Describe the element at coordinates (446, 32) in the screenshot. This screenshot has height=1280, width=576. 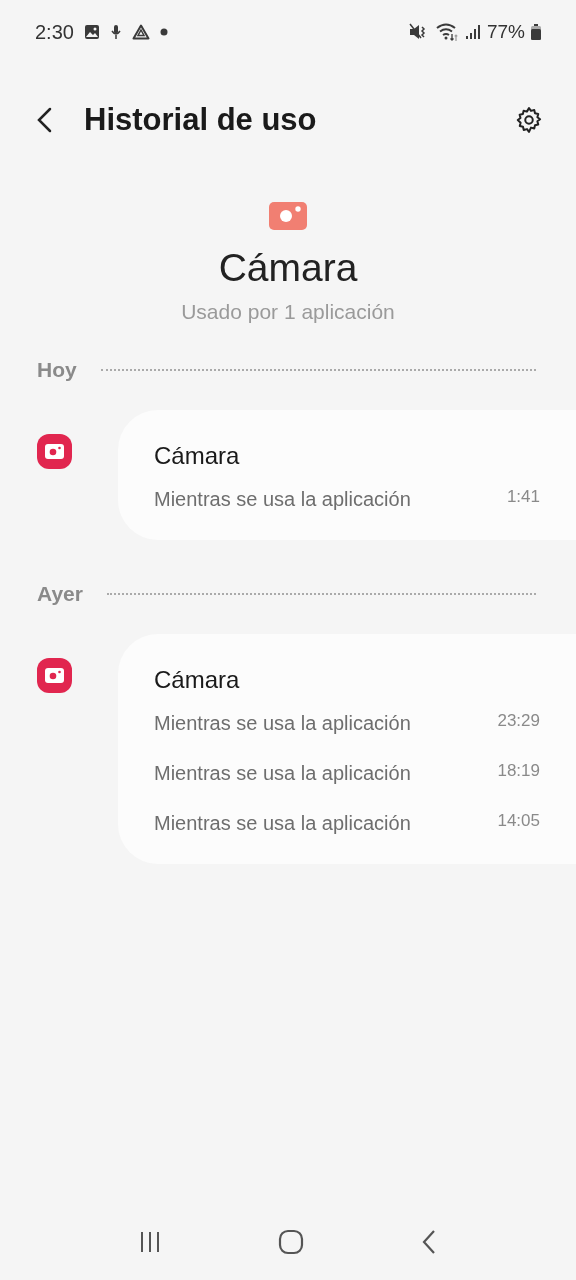
I see `wifi-icon` at that location.